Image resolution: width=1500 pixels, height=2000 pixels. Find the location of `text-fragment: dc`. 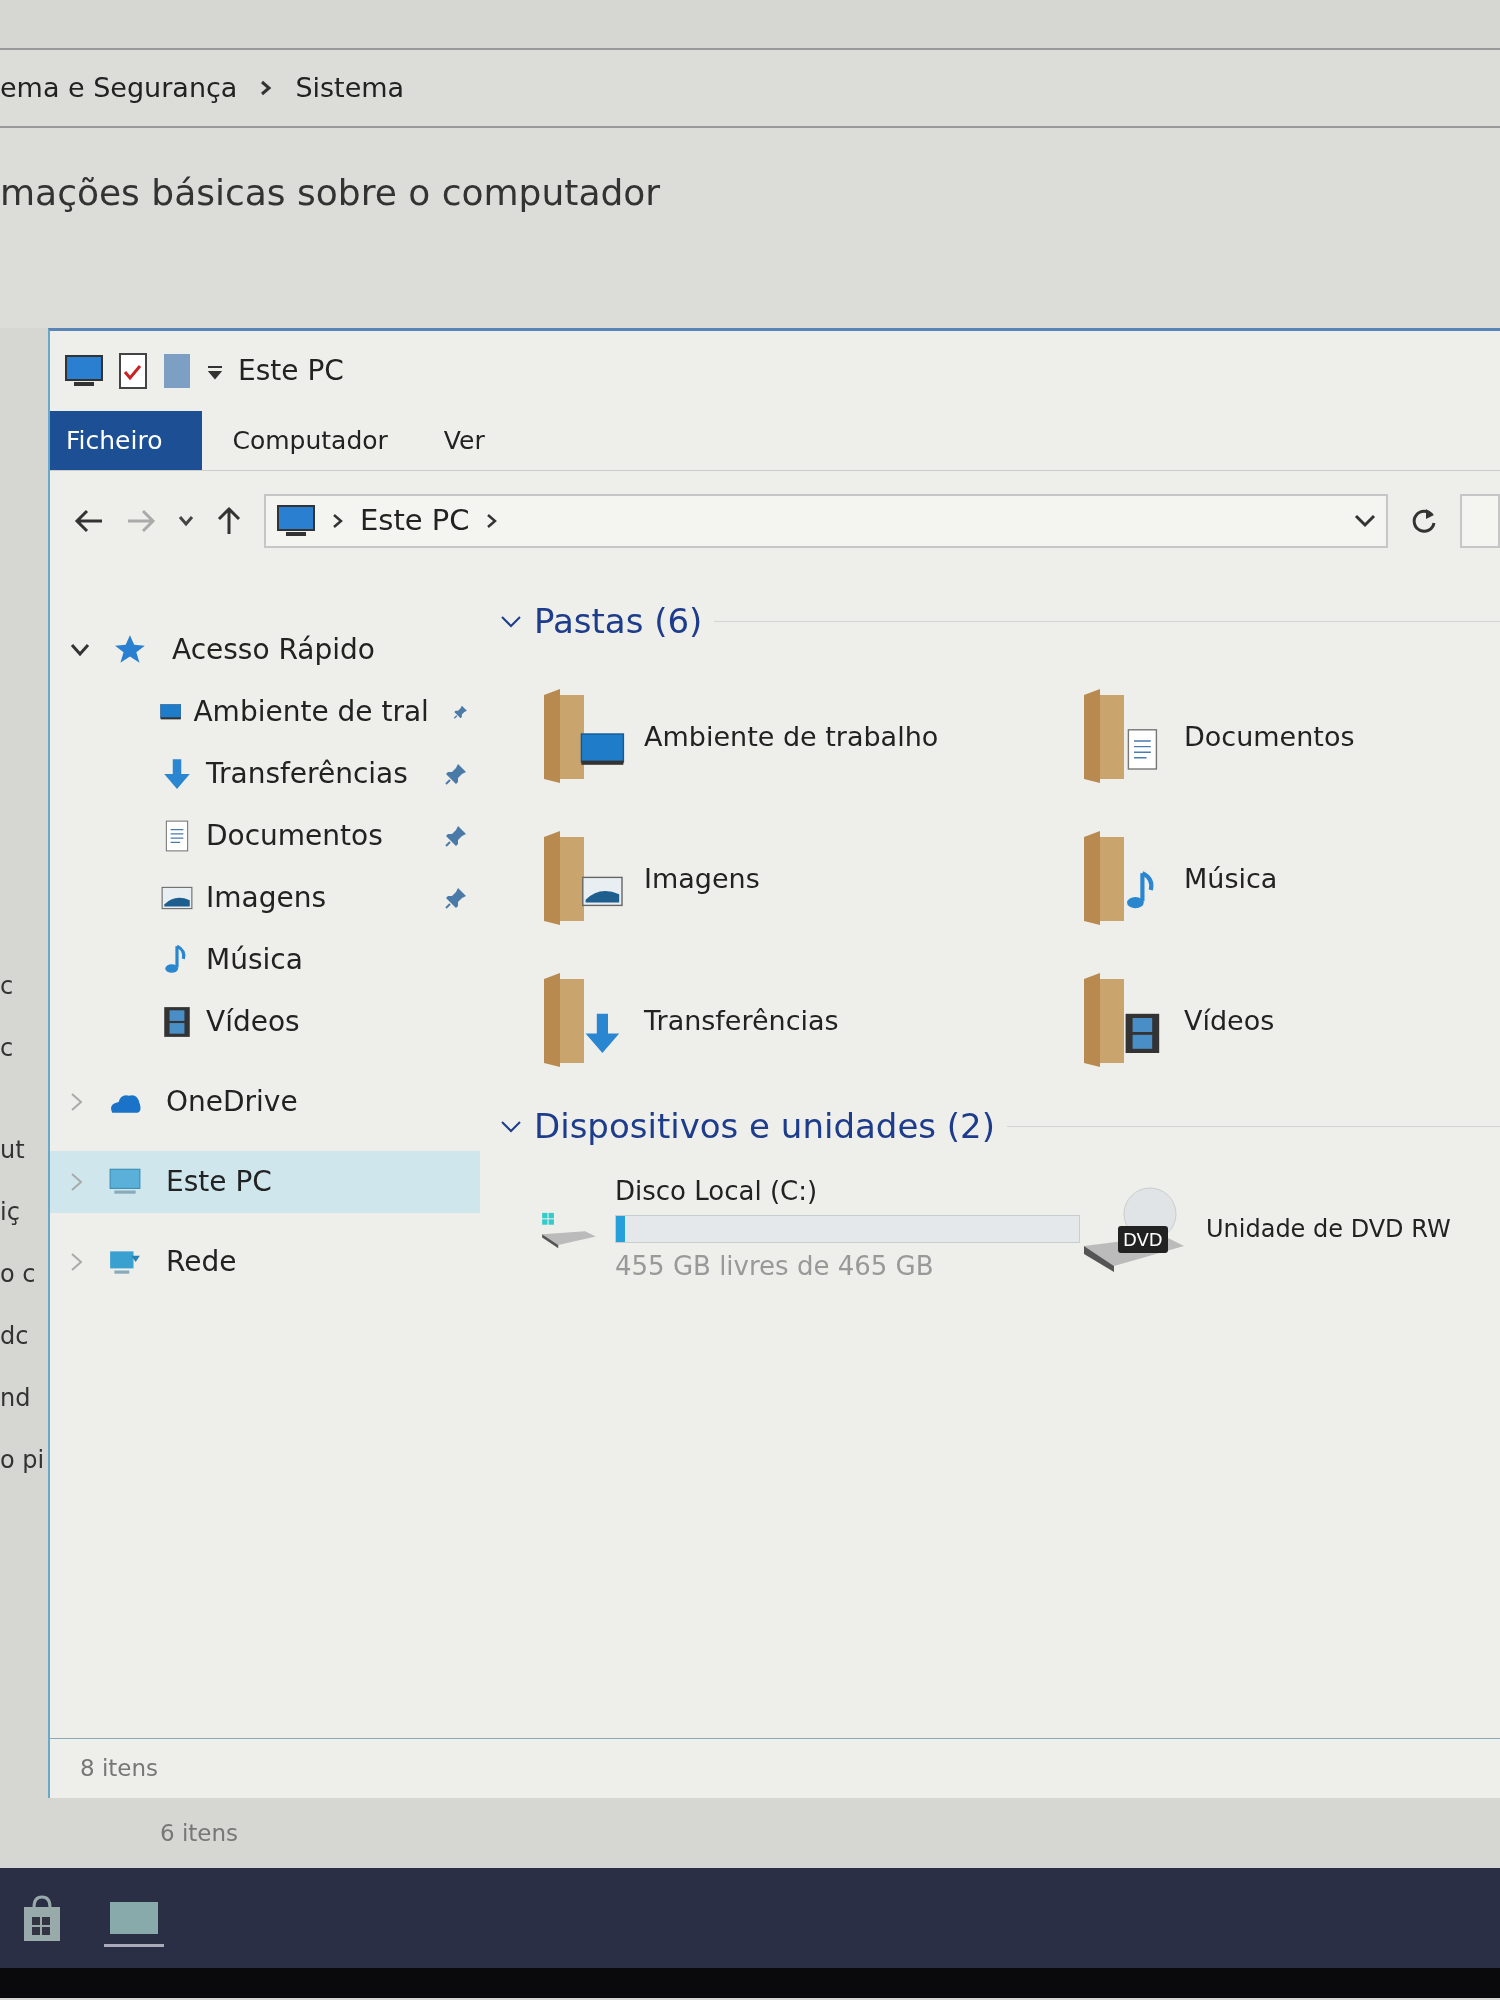

text-fragment: dc is located at coordinates (14, 1336).